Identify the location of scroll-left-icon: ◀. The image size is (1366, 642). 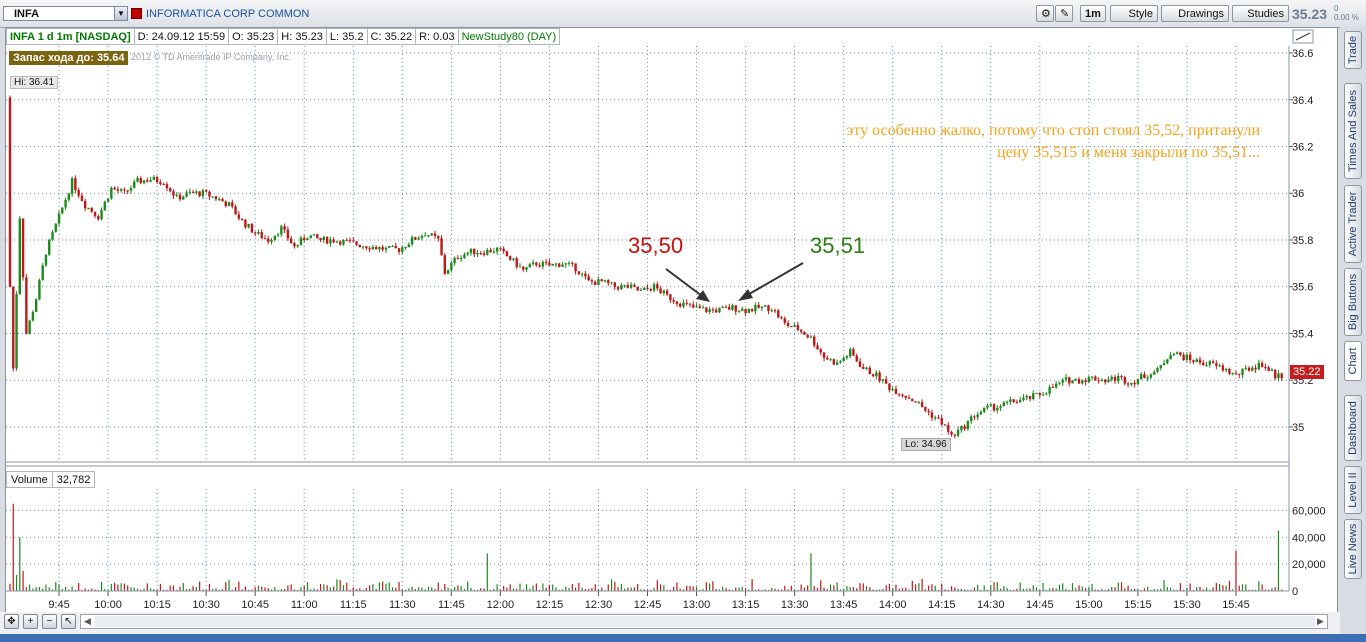
(87, 621).